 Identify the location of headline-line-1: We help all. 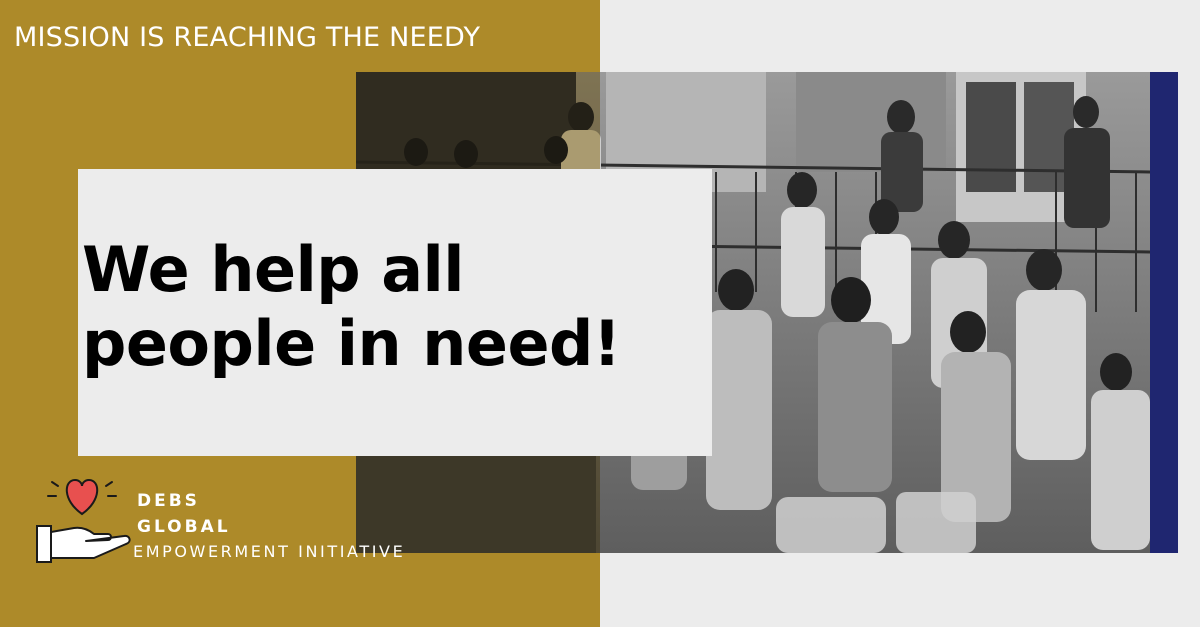
(273, 269).